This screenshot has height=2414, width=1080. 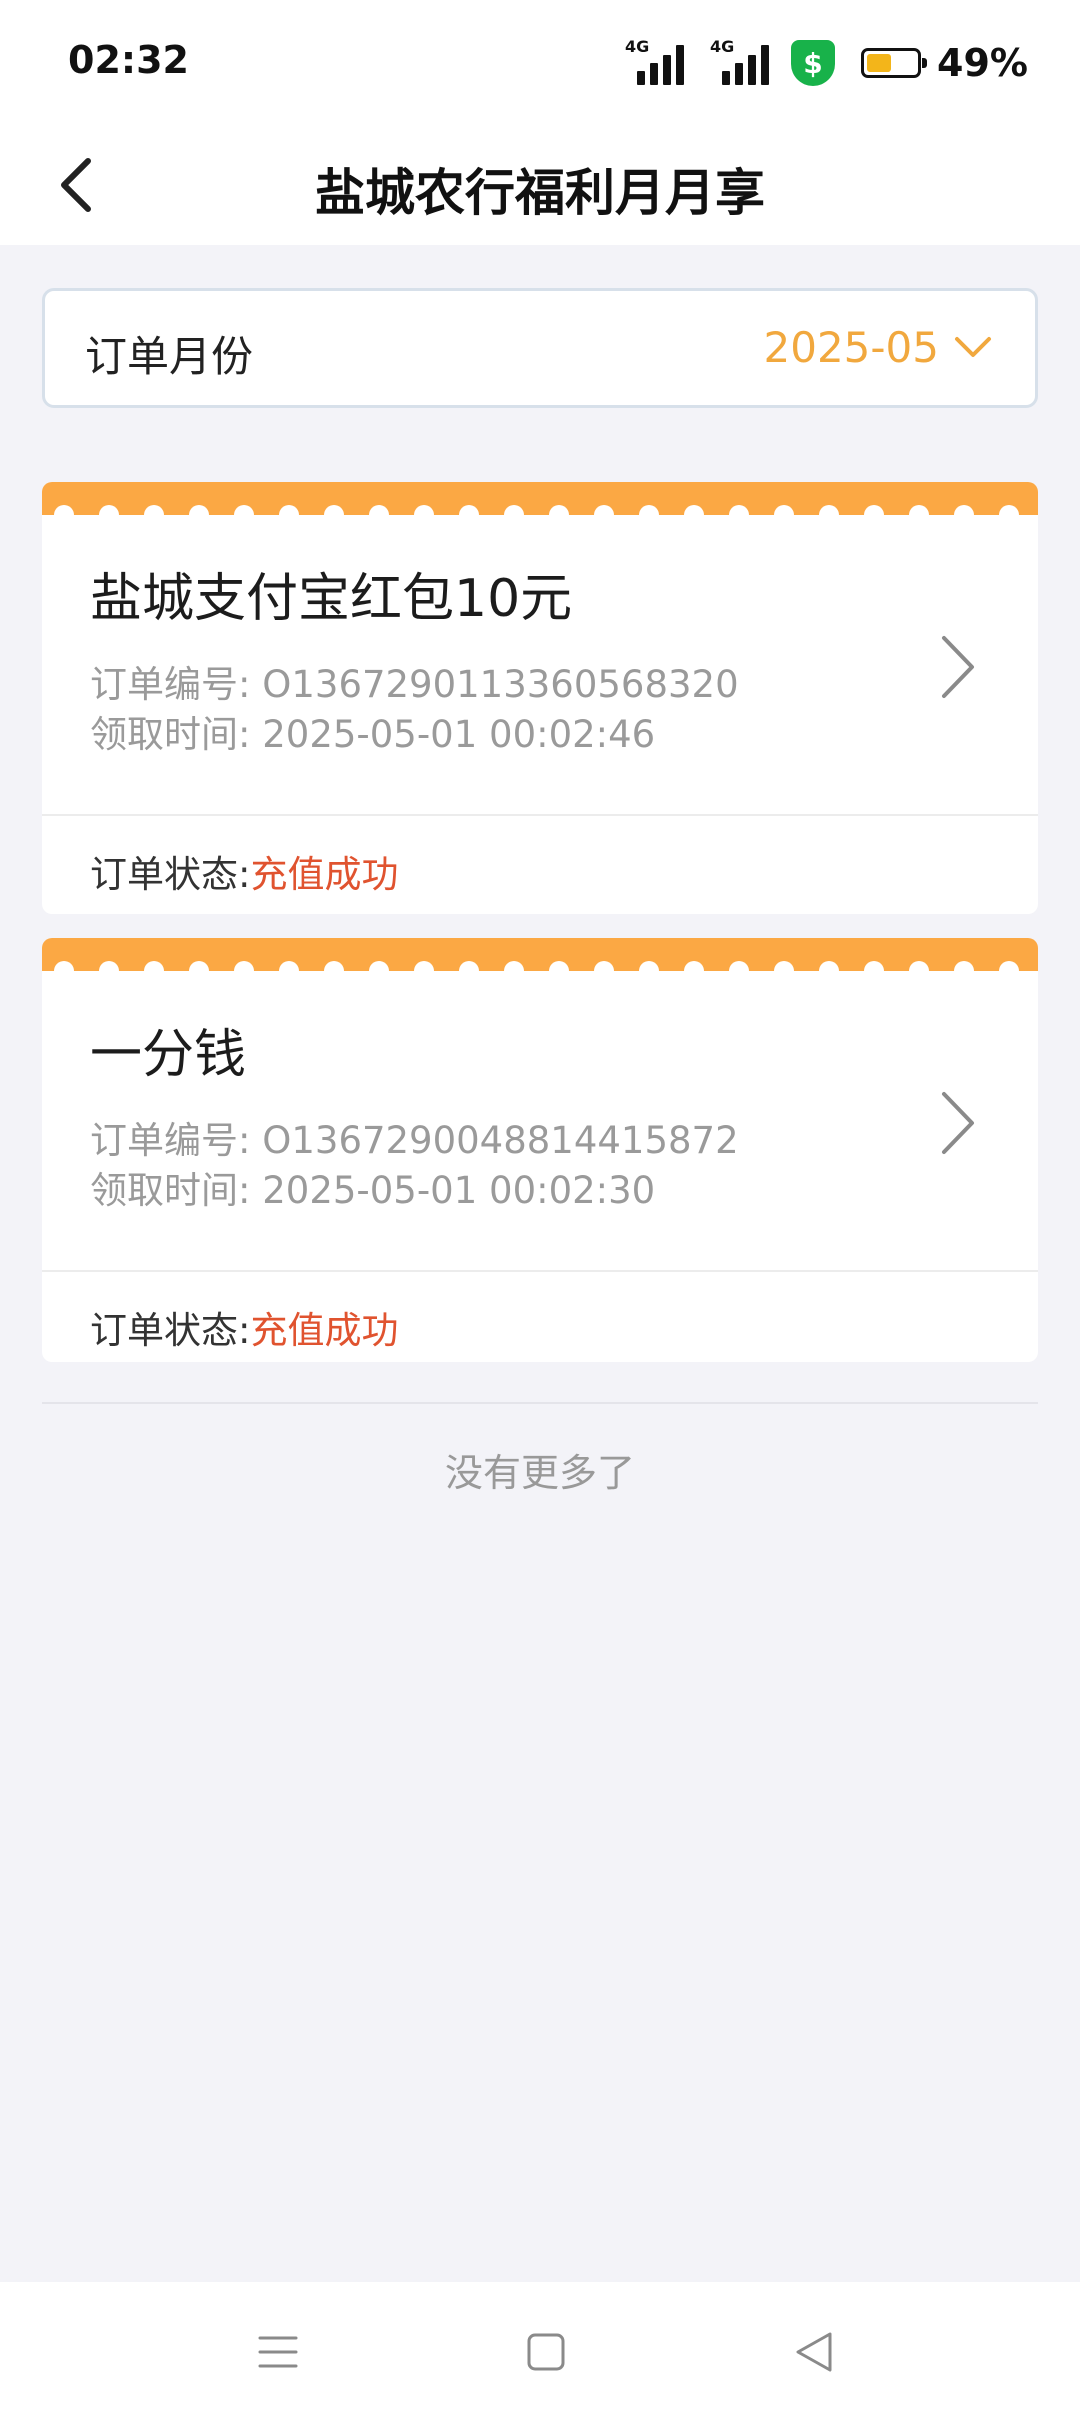 I want to click on system-nav-bar, so click(x=540, y=2348).